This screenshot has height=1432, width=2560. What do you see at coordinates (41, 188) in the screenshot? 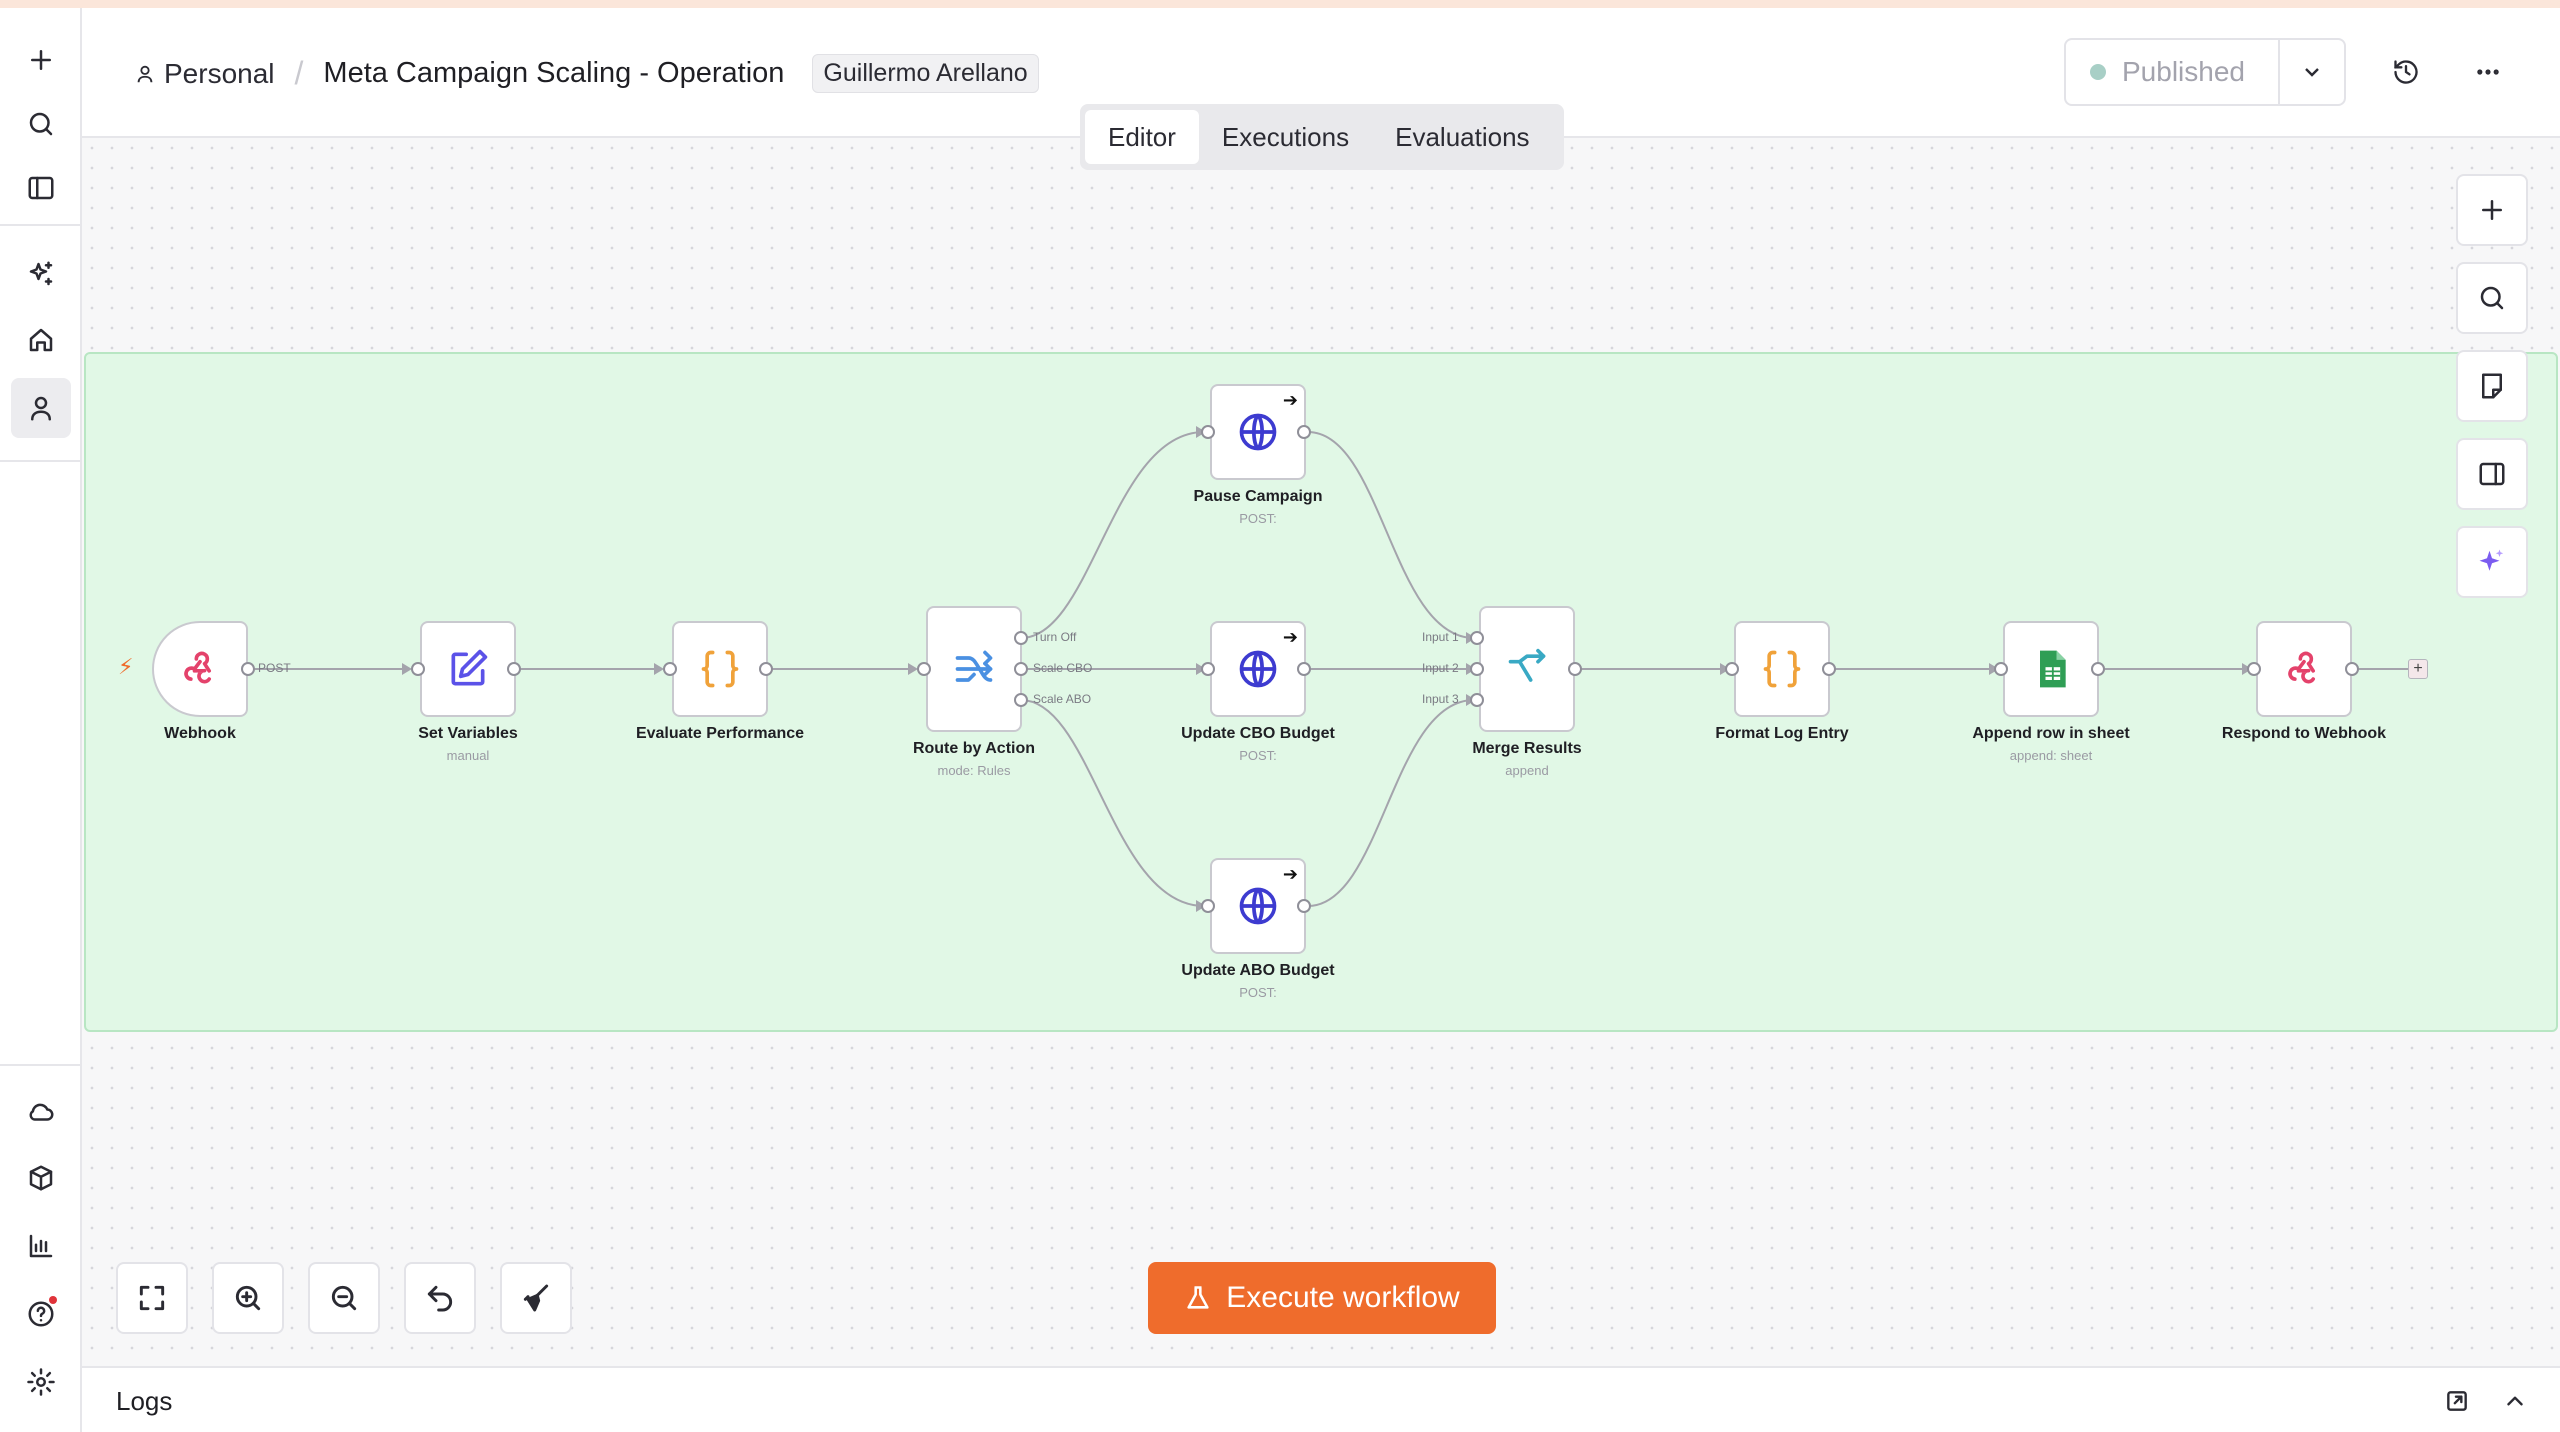
I see `toggle-sidebar-button` at bounding box center [41, 188].